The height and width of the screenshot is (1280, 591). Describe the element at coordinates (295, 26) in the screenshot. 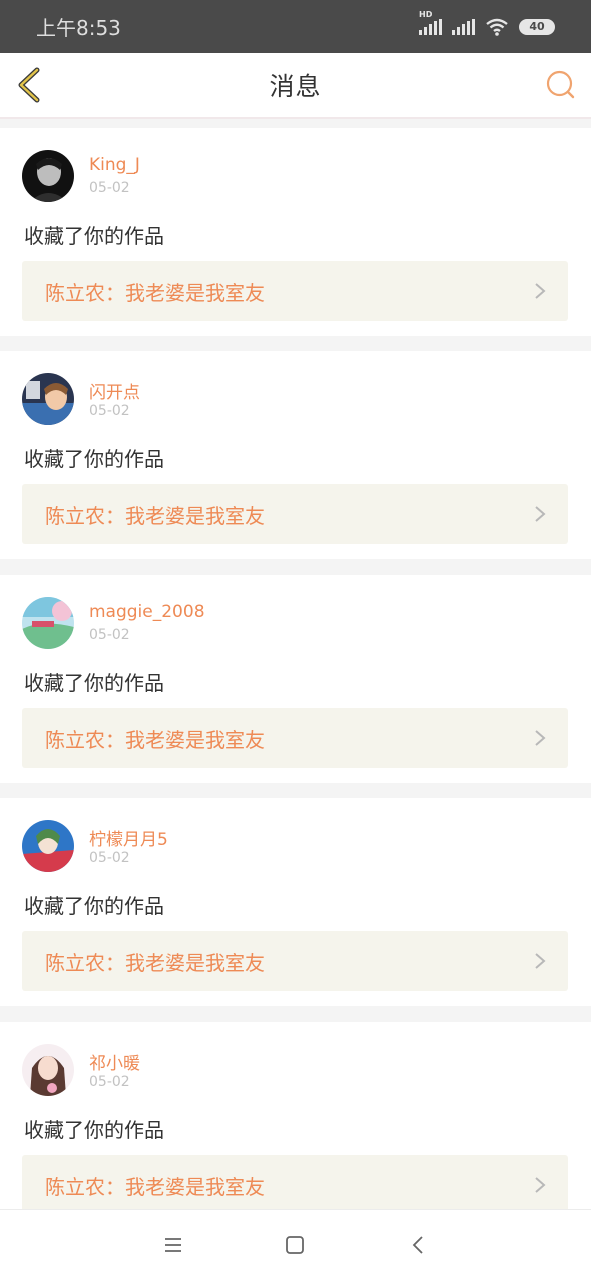

I see `status-bar: 上午8:53 HD 40` at that location.